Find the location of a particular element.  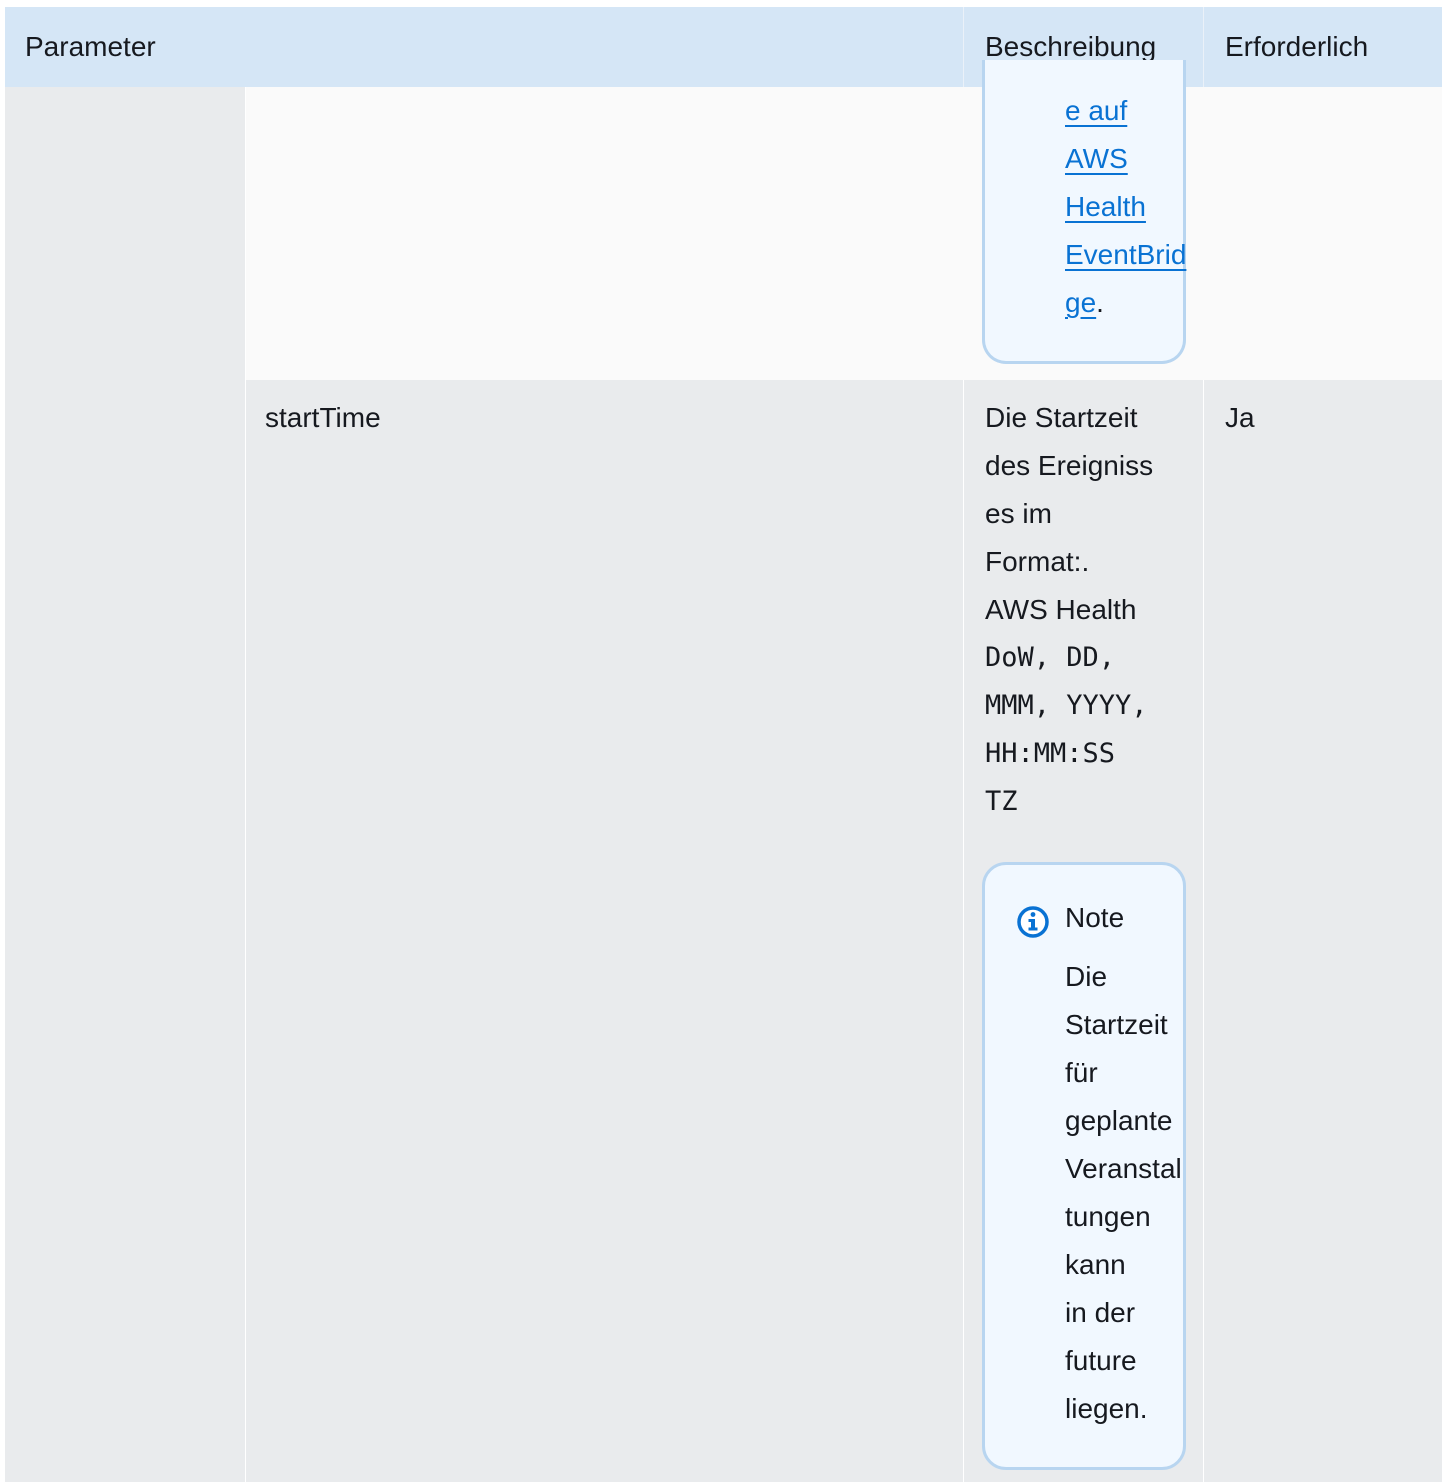

link-trailing-period: . is located at coordinates (1100, 302).